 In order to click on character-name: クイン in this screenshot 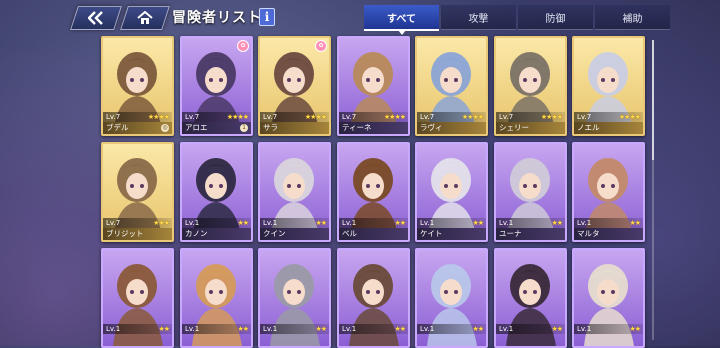, I will do `click(294, 234)`.